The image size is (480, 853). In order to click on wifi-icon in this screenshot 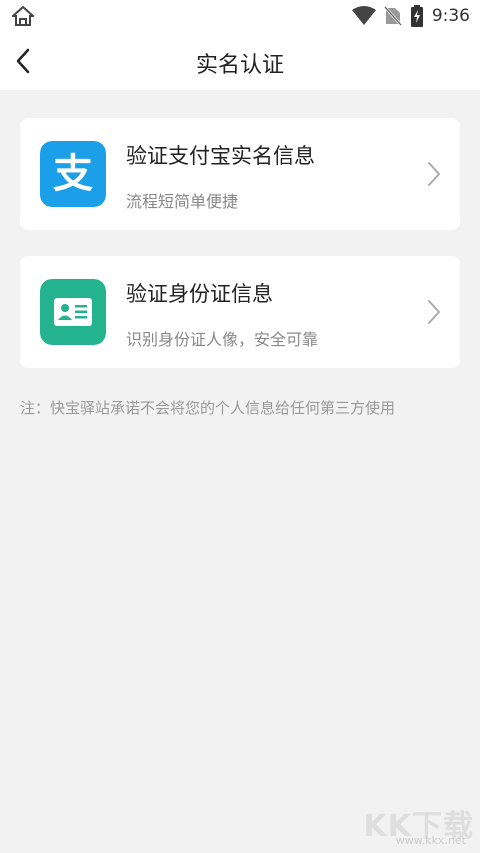, I will do `click(363, 15)`.